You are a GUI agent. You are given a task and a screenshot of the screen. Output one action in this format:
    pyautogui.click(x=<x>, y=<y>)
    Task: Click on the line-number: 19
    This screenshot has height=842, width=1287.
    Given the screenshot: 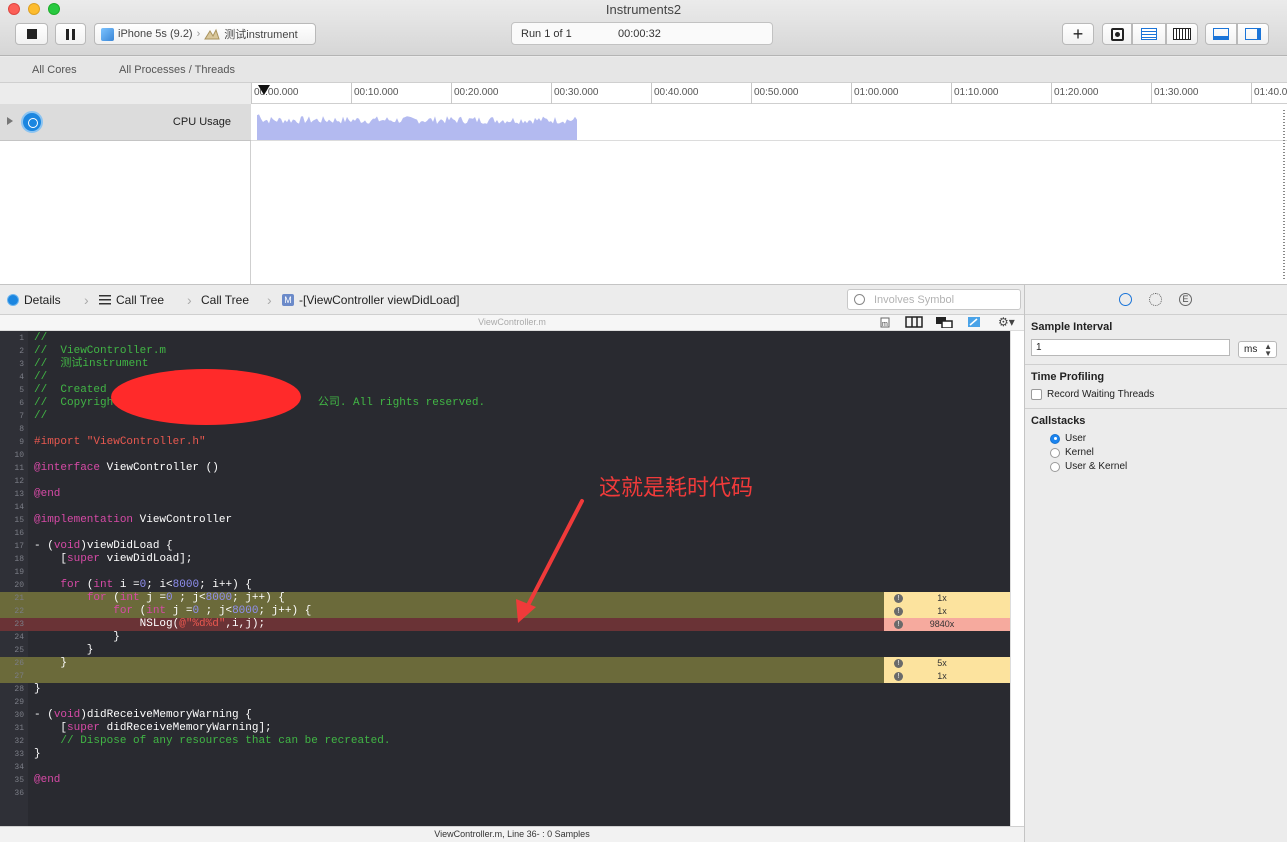 What is the action you would take?
    pyautogui.click(x=19, y=572)
    